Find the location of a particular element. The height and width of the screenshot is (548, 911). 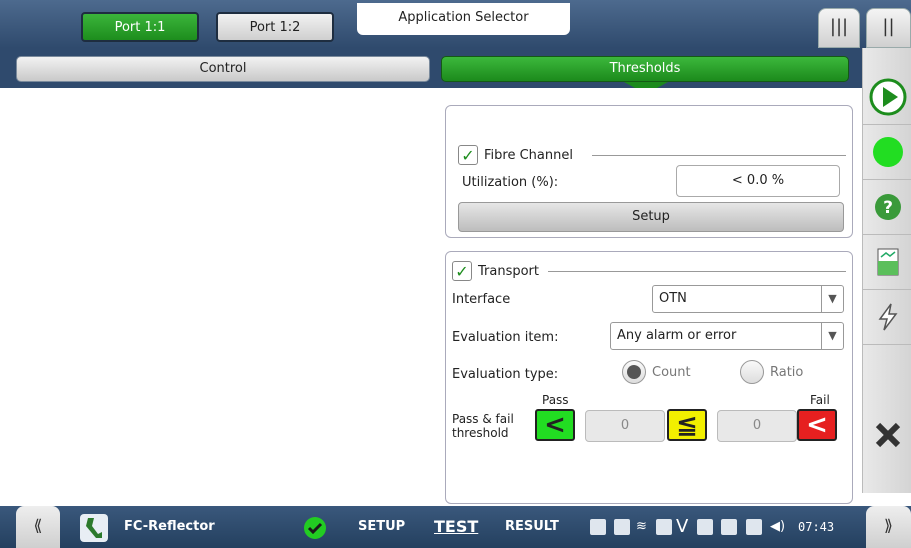

evaluation-type-ratio-label: Ratio is located at coordinates (787, 372).